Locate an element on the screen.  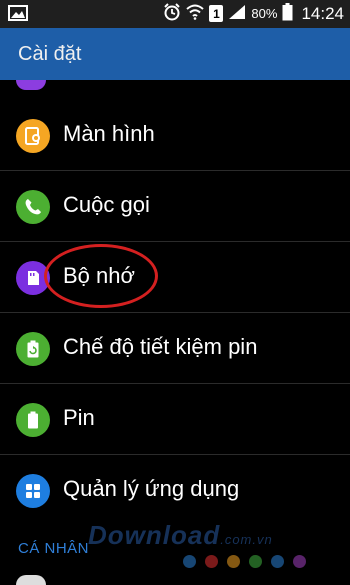
gallery-notification-icon is located at coordinates (18, 15).